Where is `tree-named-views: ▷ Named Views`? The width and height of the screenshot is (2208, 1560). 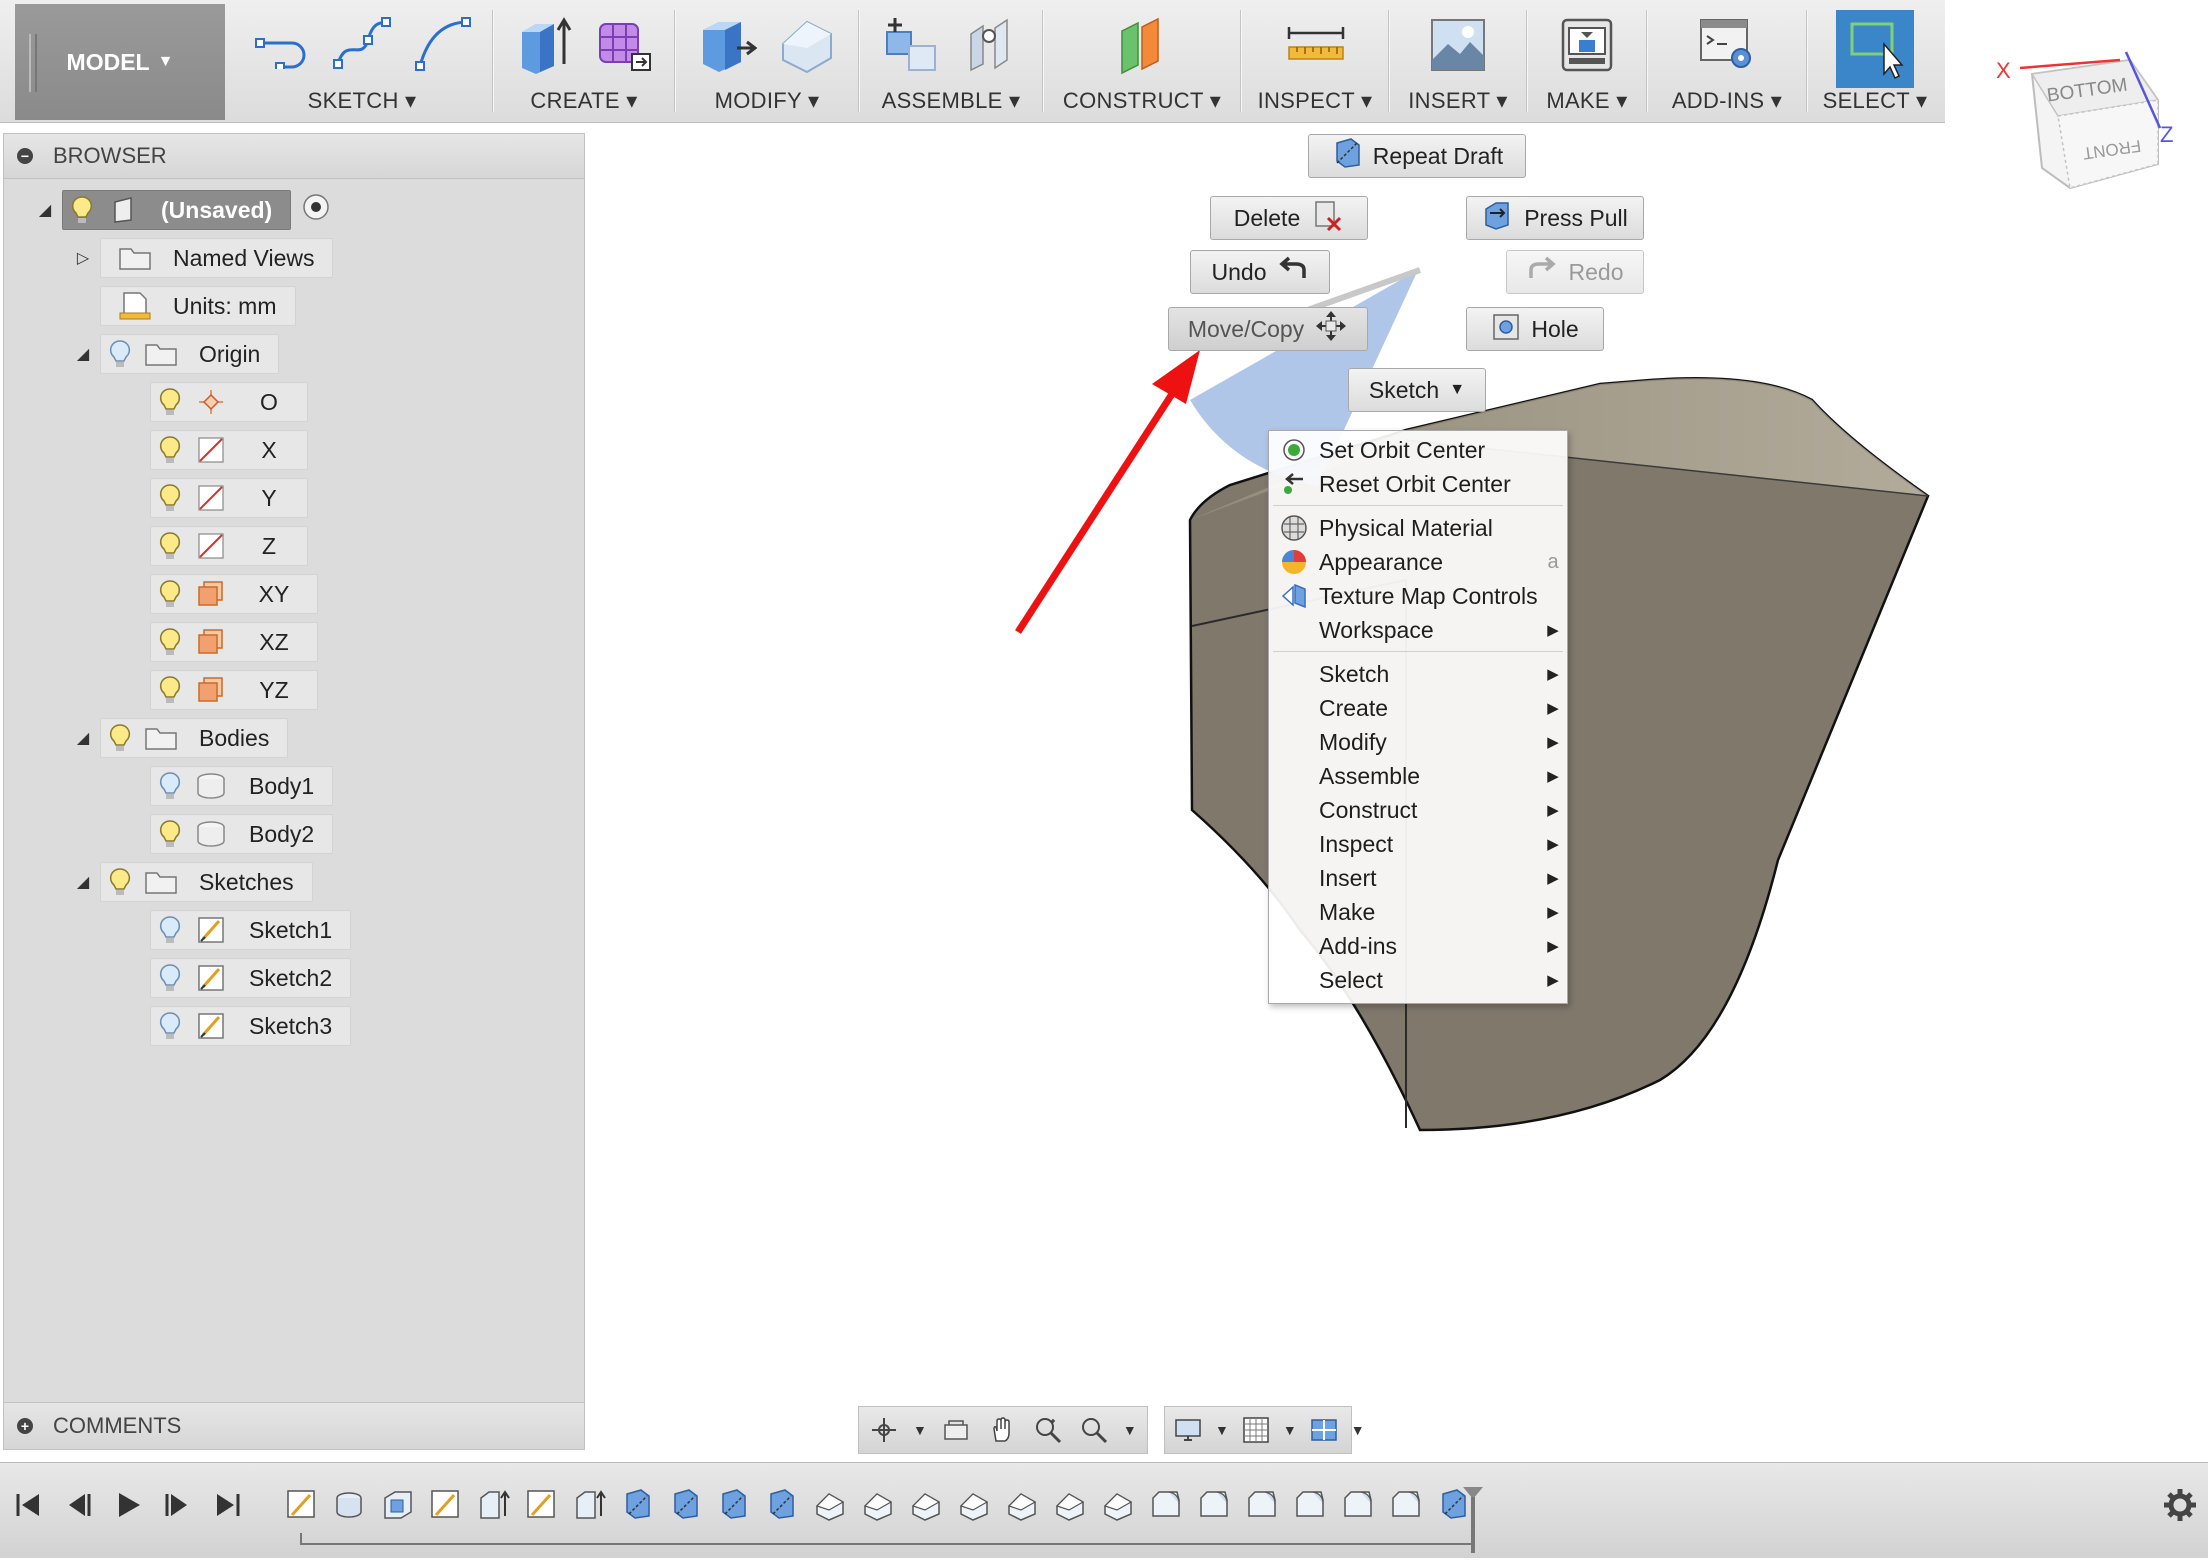
tree-named-views: ▷ Named Views is located at coordinates (203, 258).